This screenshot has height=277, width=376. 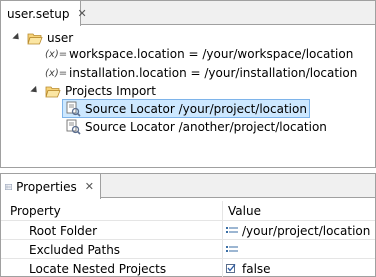 I want to click on editor-tab-bar: user.setup ✕, so click(x=188, y=13).